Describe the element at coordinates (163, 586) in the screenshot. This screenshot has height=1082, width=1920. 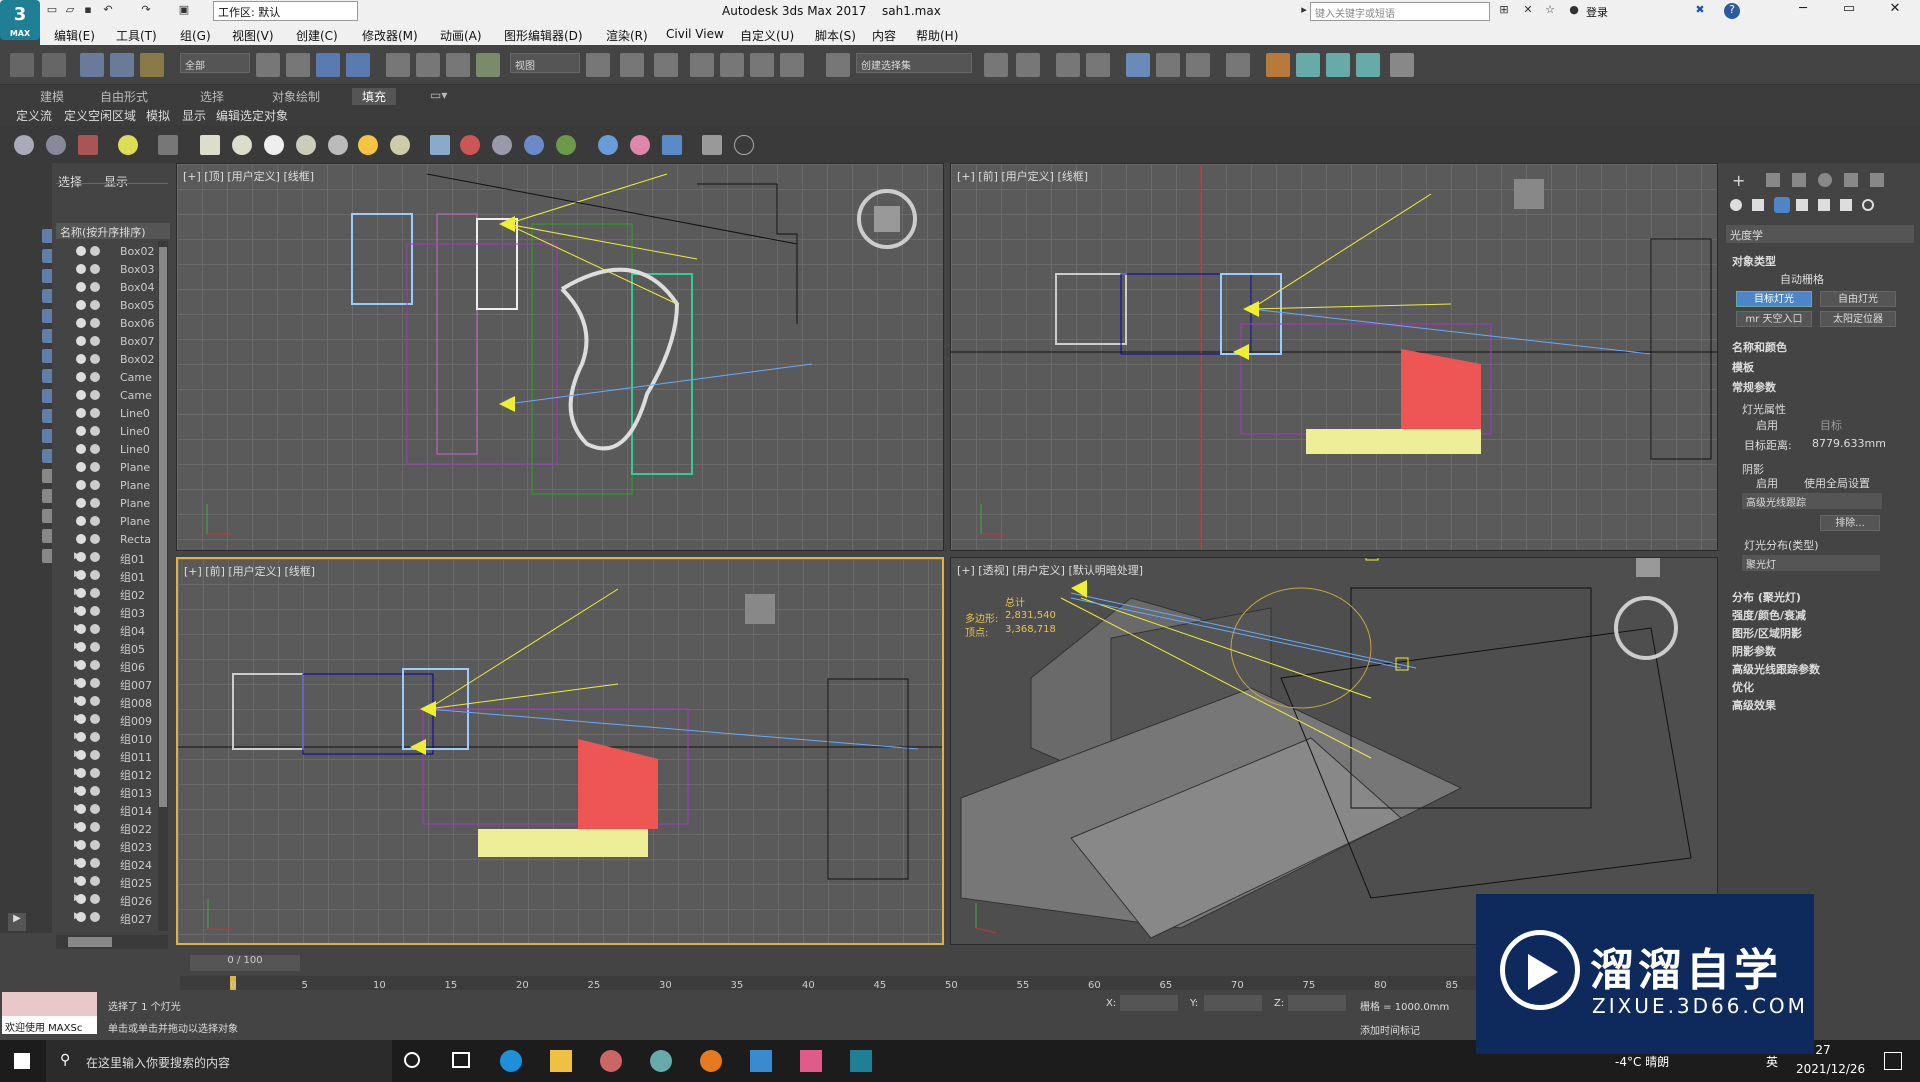
I see `explorer-scrollbar` at that location.